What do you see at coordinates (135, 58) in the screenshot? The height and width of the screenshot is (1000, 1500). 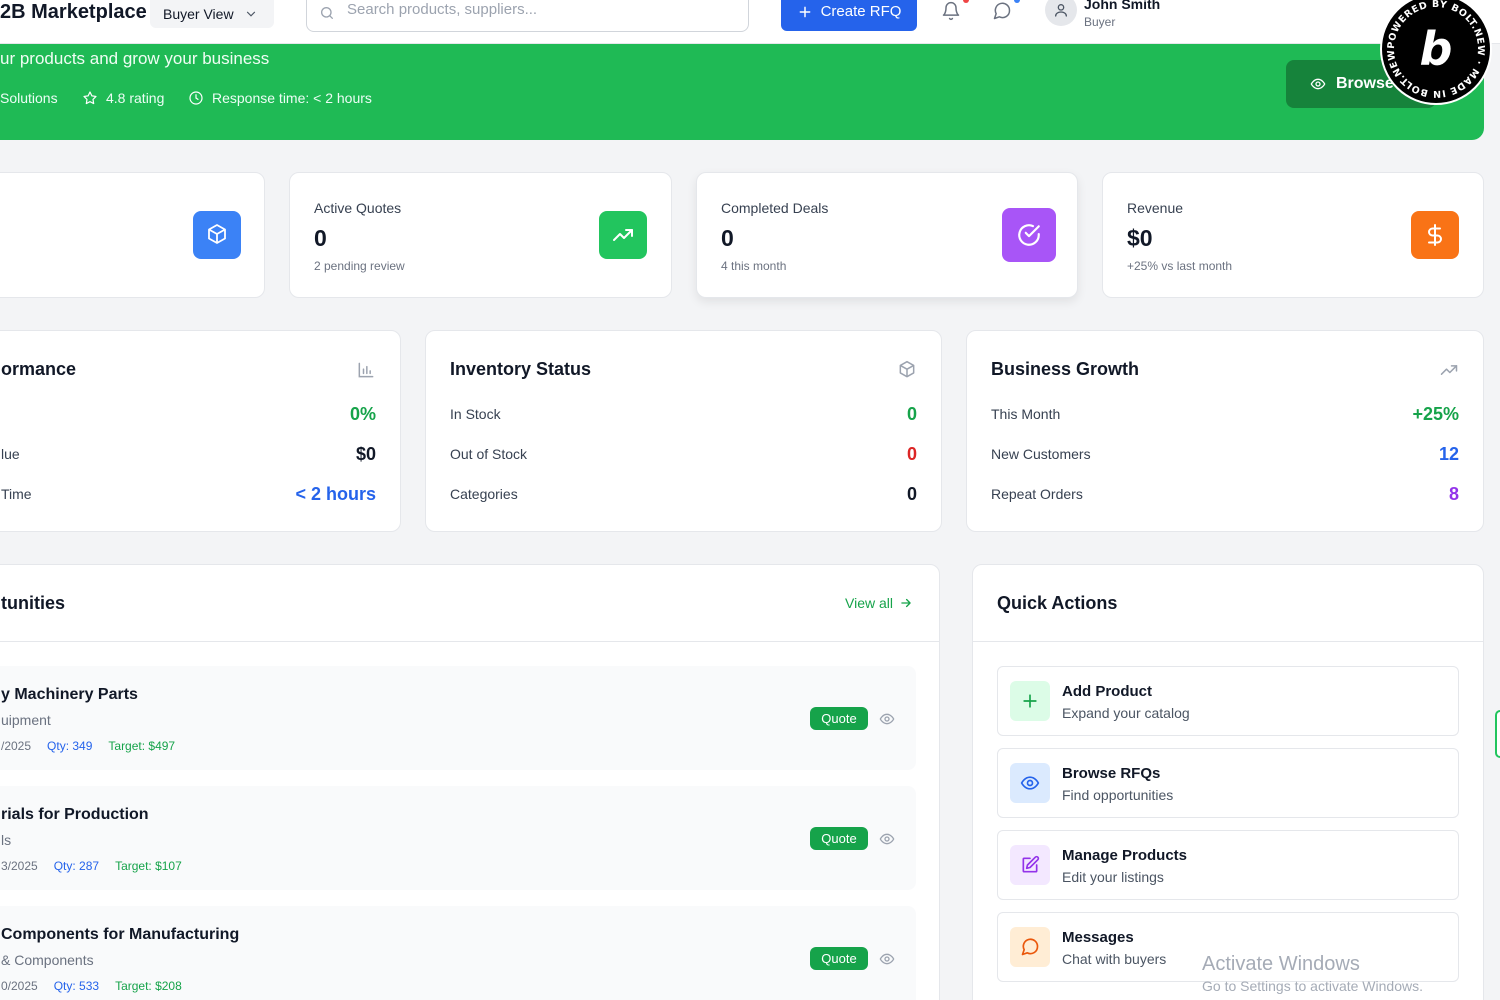 I see `banner-subtitle: ur products and grow your business` at bounding box center [135, 58].